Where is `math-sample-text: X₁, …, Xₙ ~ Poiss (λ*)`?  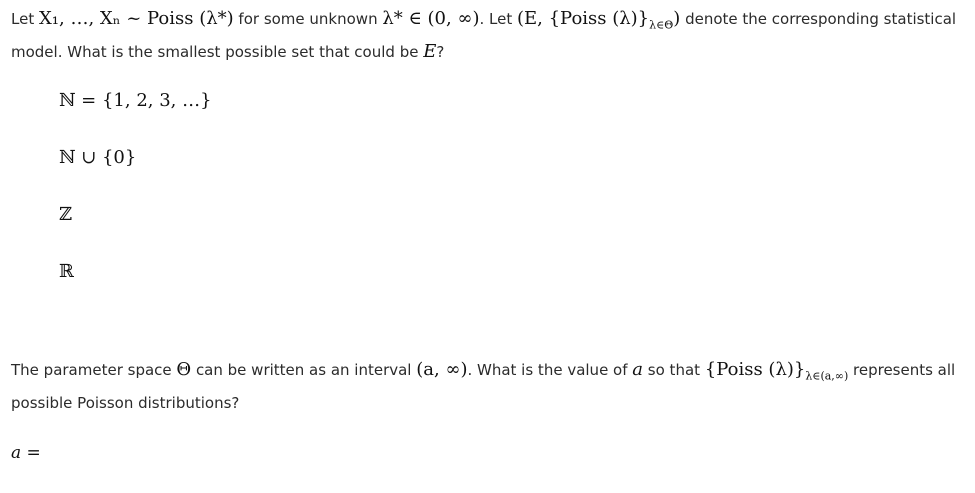 math-sample-text: X₁, …, Xₙ ~ Poiss (λ*) is located at coordinates (136, 18).